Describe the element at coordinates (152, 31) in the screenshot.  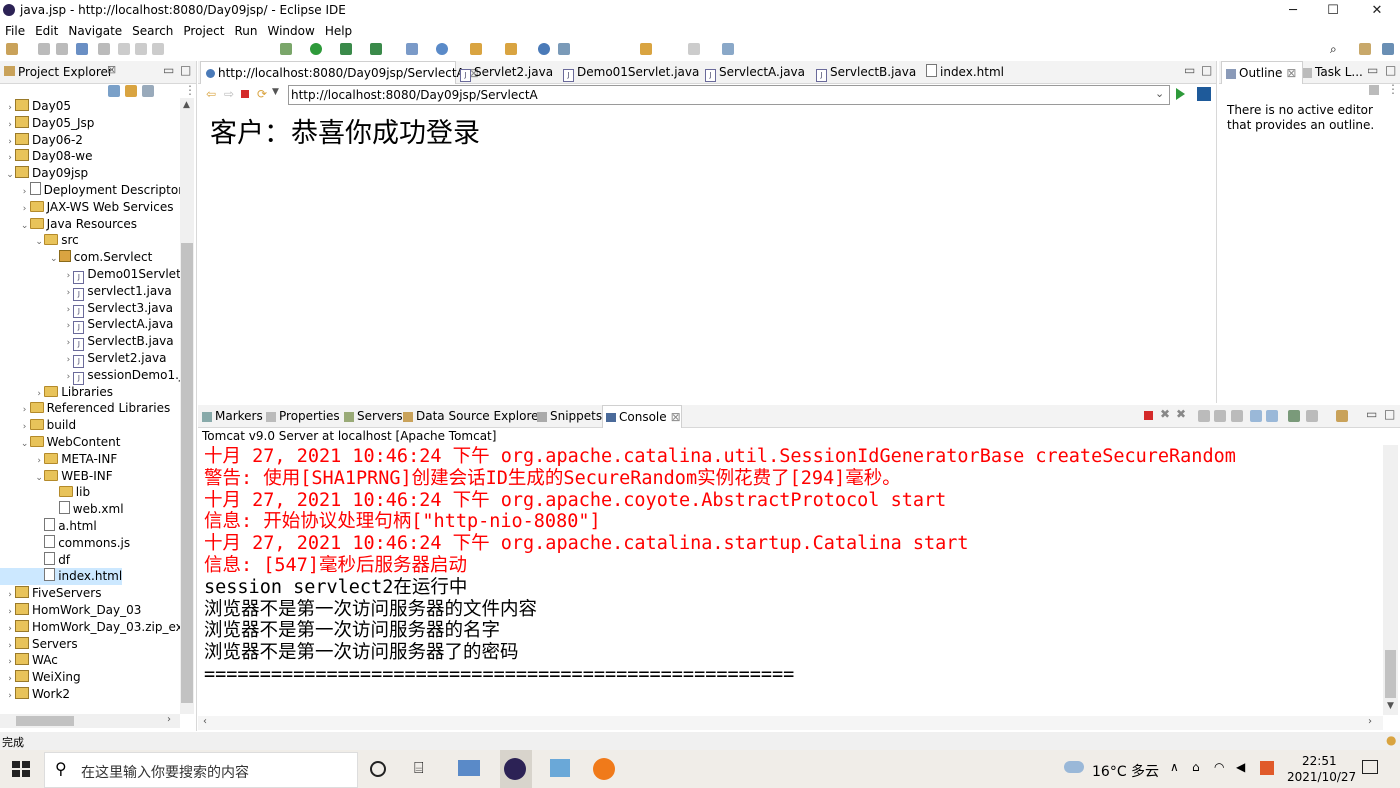
I see `menu-search: Search` at that location.